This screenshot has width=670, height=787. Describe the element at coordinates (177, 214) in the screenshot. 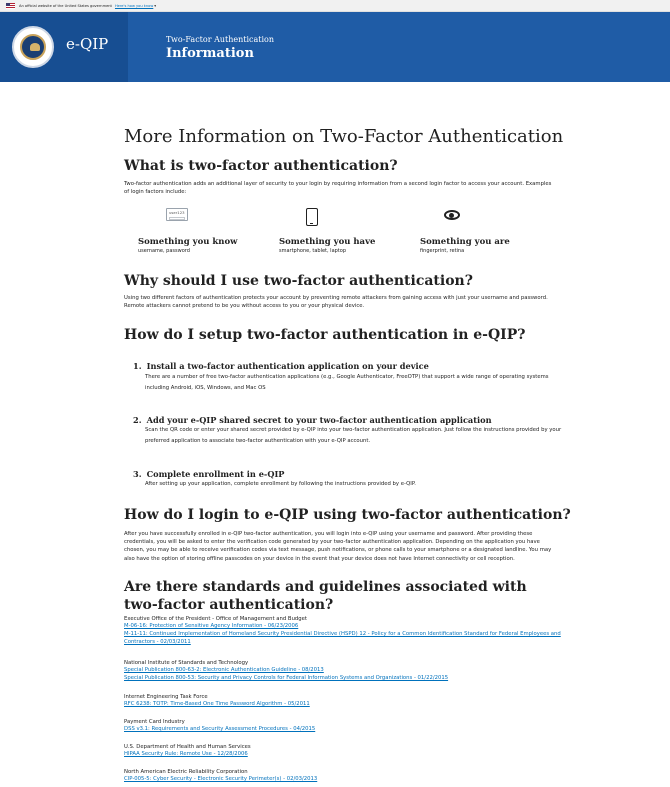

I see `password-field-icon: user123` at that location.